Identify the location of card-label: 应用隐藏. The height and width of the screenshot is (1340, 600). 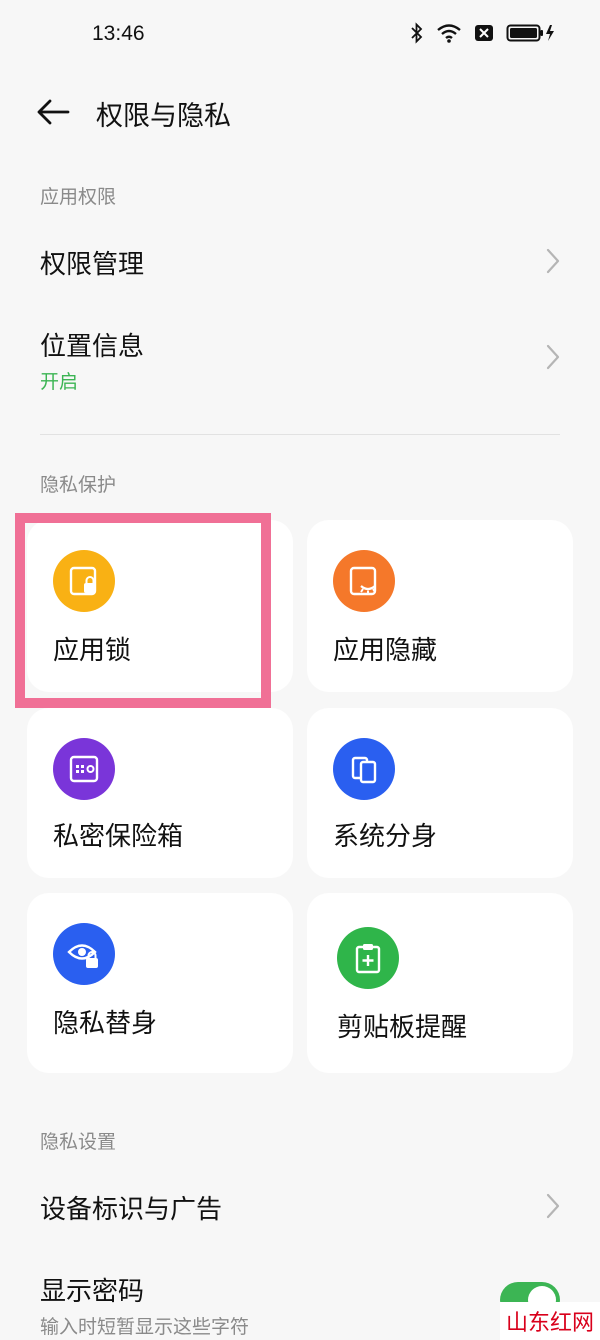
(385, 651).